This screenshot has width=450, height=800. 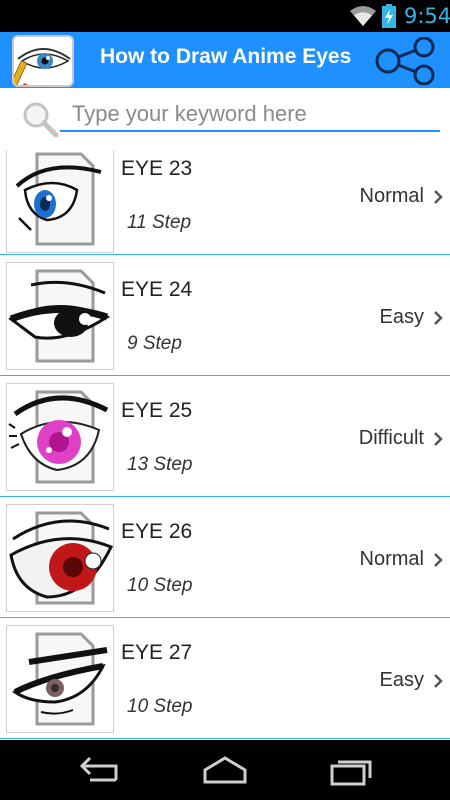 I want to click on difficulty-label: Difficult, so click(x=391, y=438).